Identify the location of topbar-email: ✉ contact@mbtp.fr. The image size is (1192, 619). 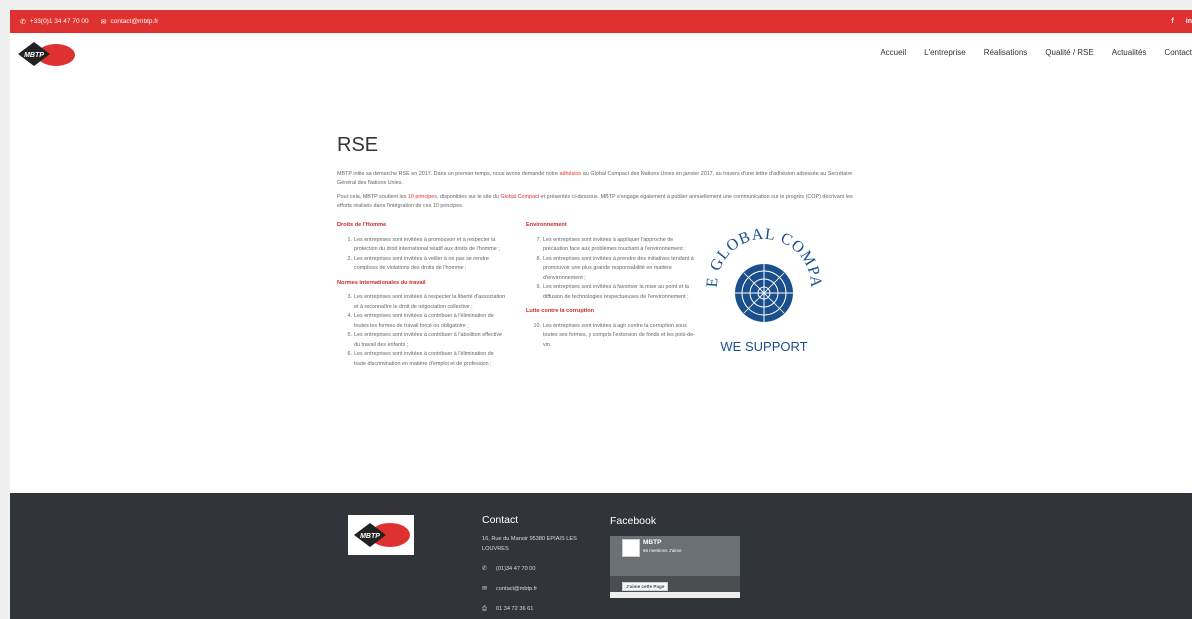
(130, 22).